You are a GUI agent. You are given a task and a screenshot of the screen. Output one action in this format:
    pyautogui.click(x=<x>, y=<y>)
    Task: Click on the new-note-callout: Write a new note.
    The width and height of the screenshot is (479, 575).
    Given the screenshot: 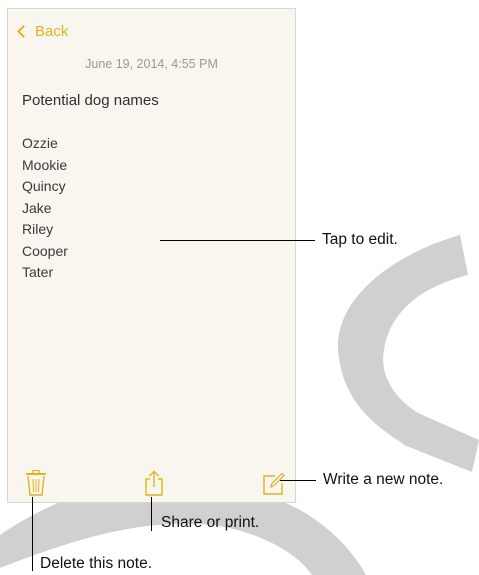 What is the action you would take?
    pyautogui.click(x=383, y=479)
    